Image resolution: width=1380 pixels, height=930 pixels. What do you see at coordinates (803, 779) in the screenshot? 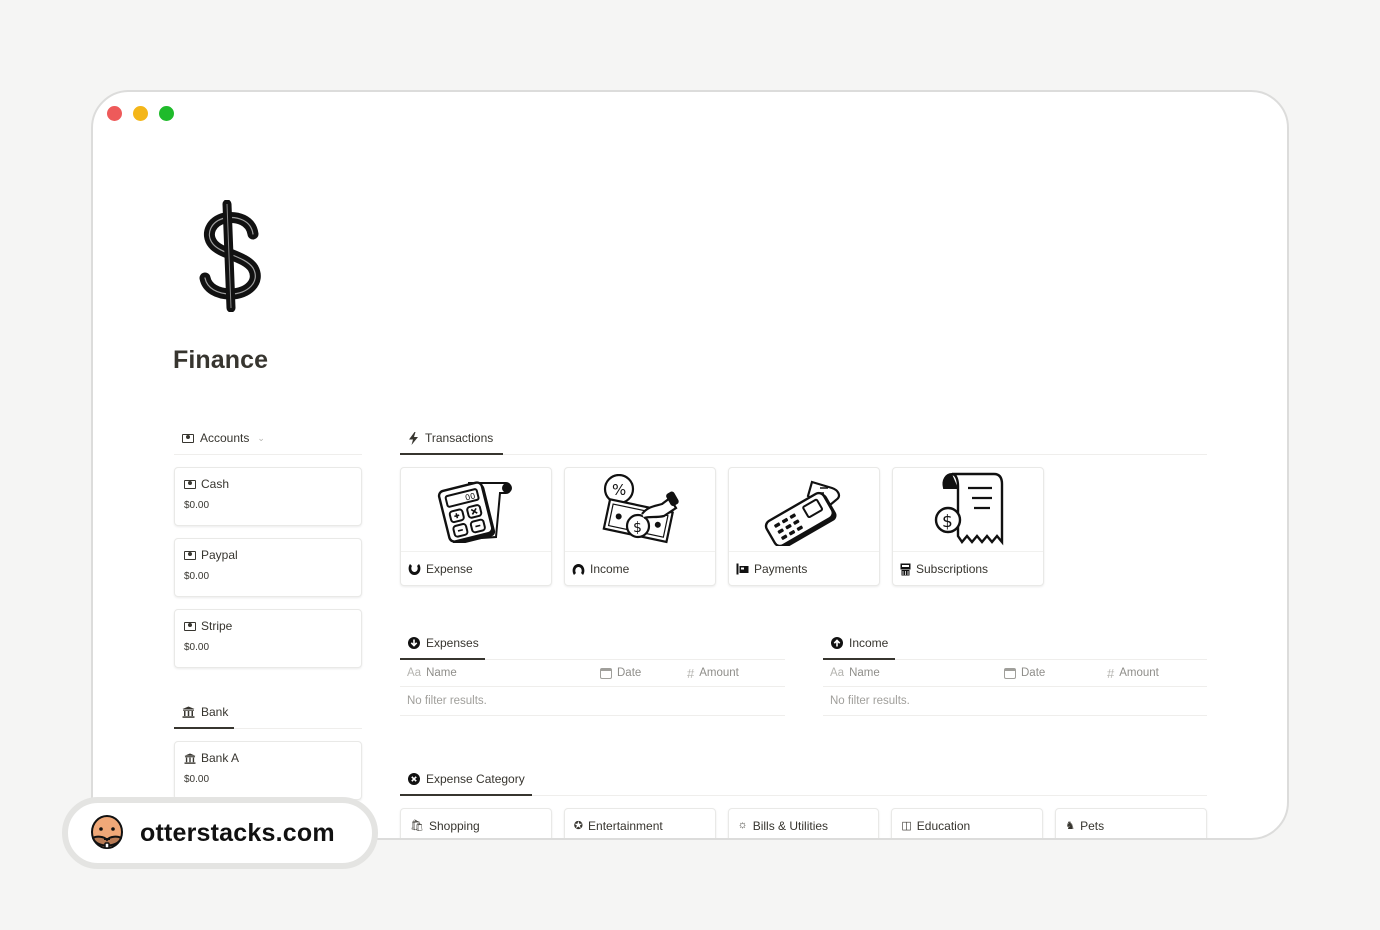
I see `tab-expense-category: Expense Category` at bounding box center [803, 779].